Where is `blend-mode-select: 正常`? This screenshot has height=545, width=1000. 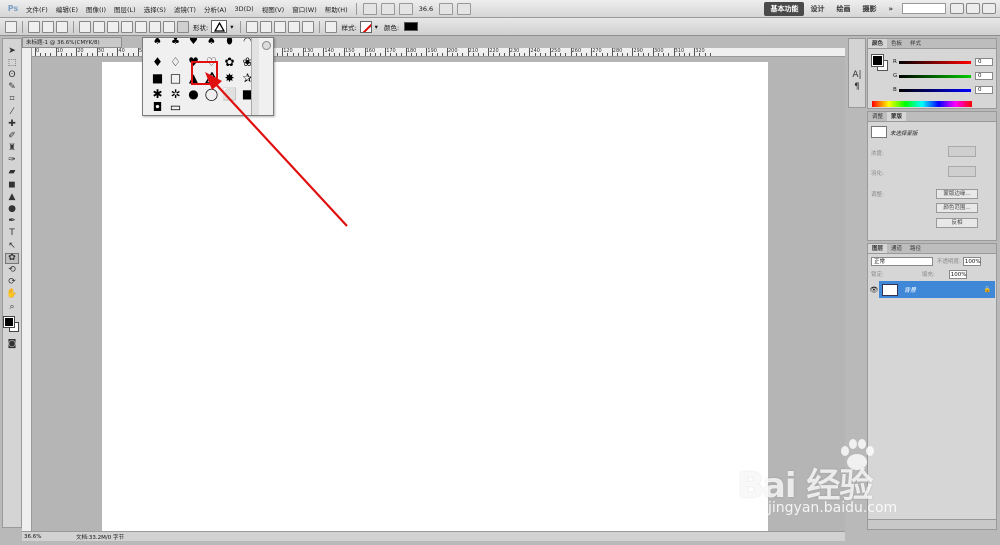 blend-mode-select: 正常 is located at coordinates (902, 261).